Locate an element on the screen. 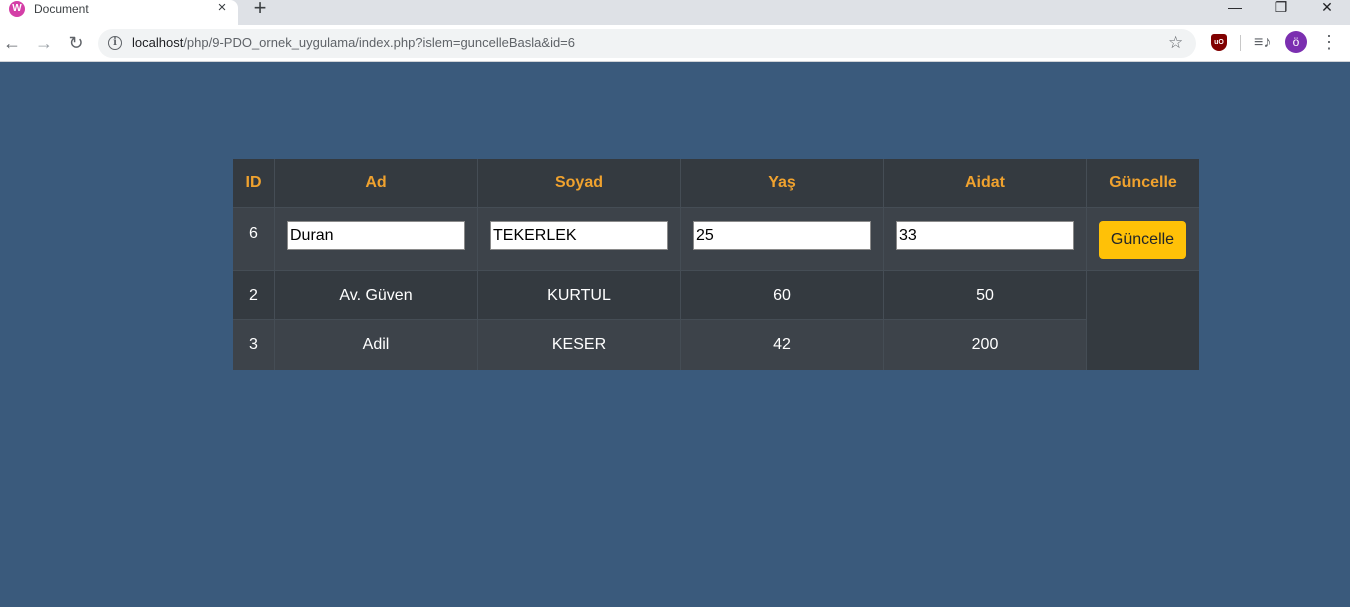 This screenshot has width=1350, height=607. tab-title: Document is located at coordinates (61, 9).